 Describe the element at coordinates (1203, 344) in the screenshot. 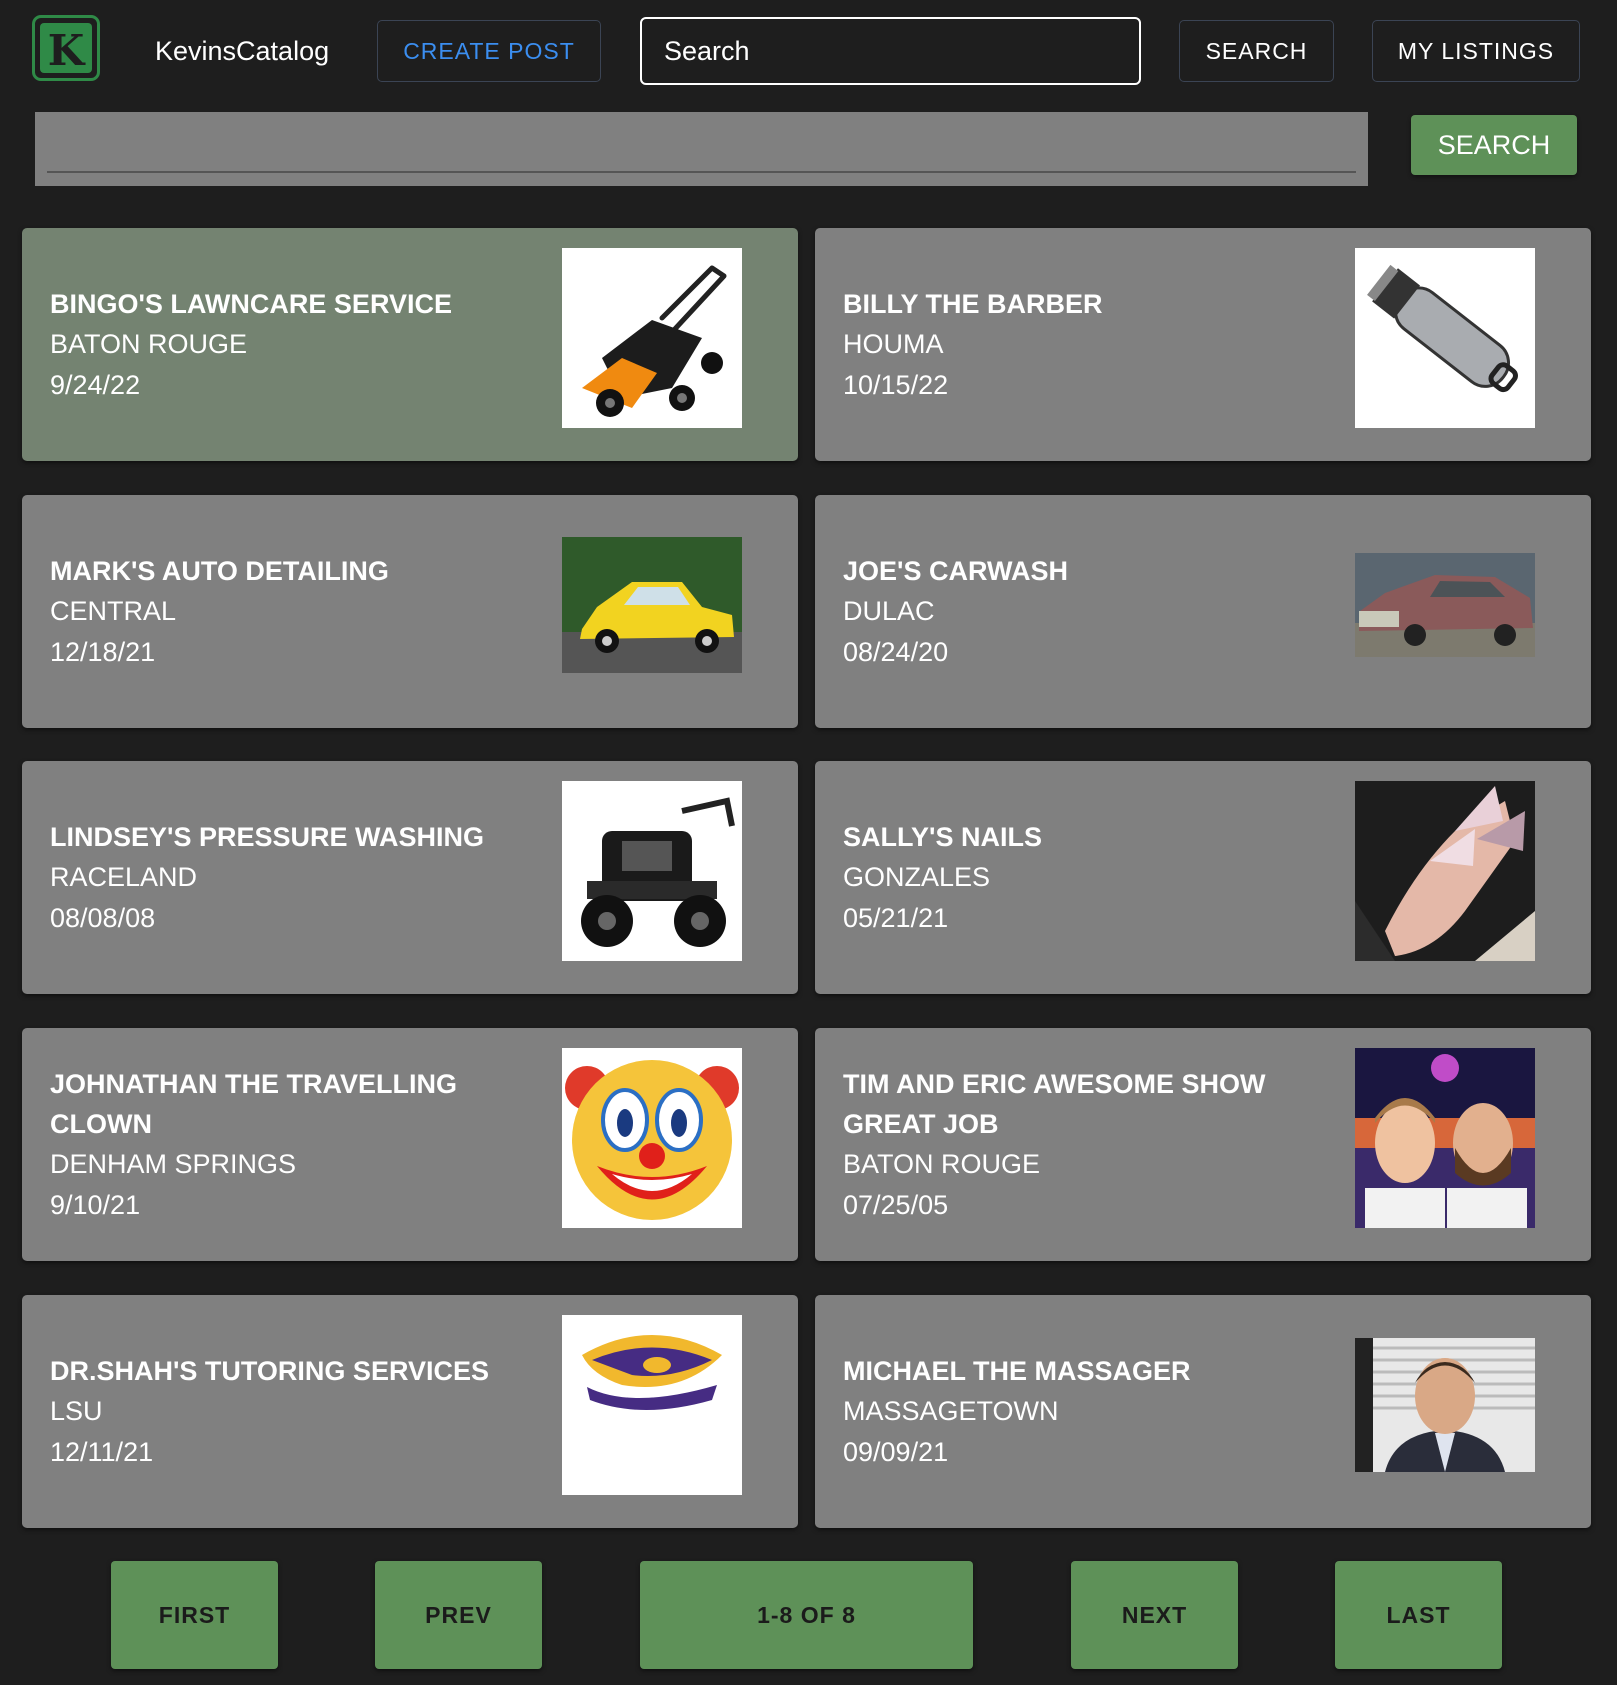

I see `listing-card: BILLY THE BARBER HOUMA 10/15/22` at that location.